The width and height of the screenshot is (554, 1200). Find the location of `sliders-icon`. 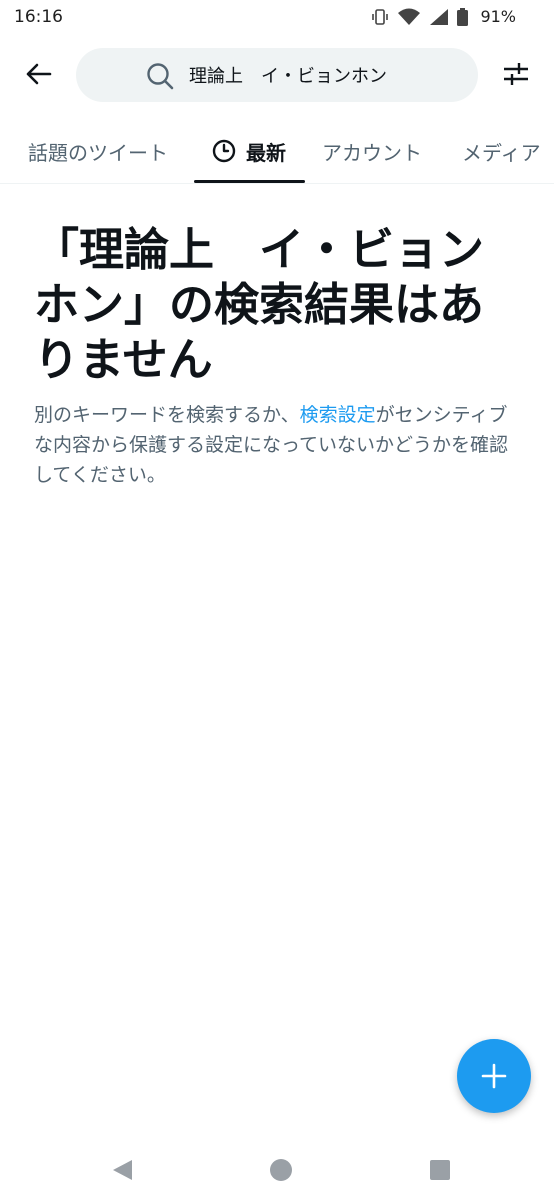

sliders-icon is located at coordinates (516, 74).